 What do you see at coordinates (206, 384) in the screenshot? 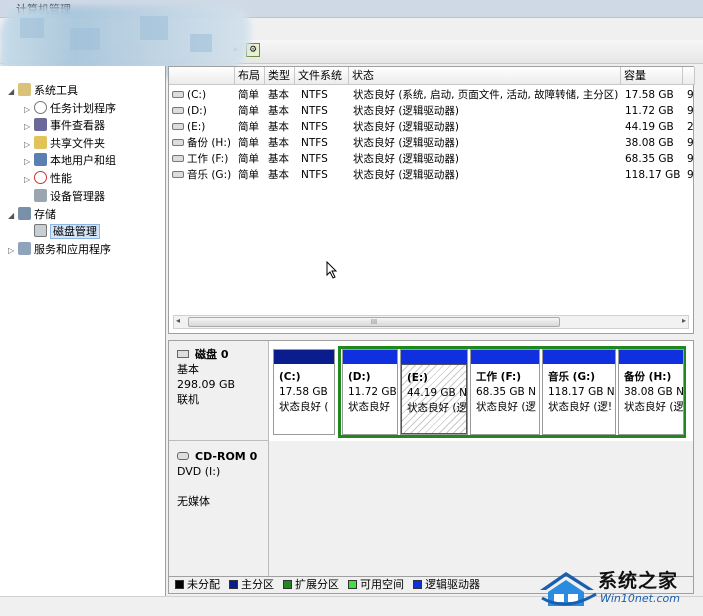
I see `disk-size: 298.09 GB` at bounding box center [206, 384].